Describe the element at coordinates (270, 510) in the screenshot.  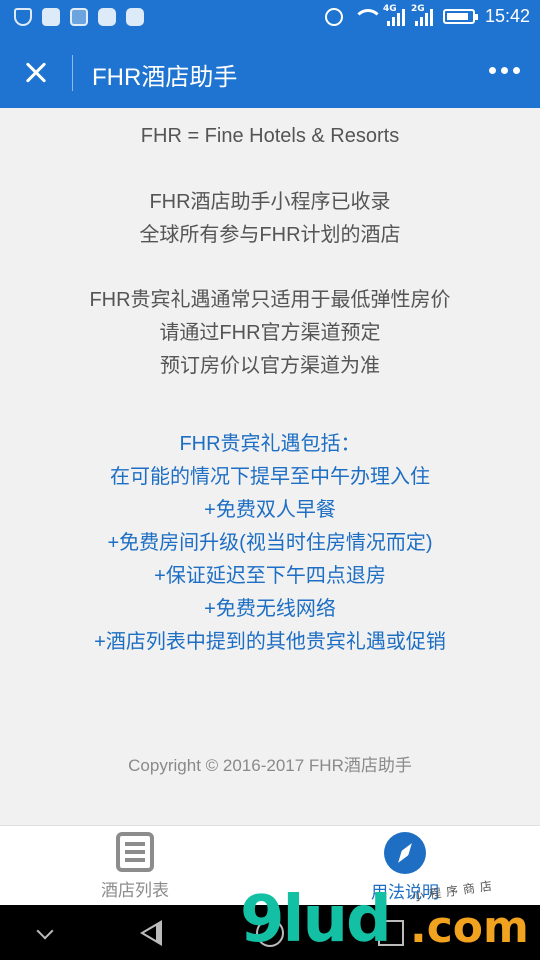
I see `benefit-item: +免费双人早餐` at that location.